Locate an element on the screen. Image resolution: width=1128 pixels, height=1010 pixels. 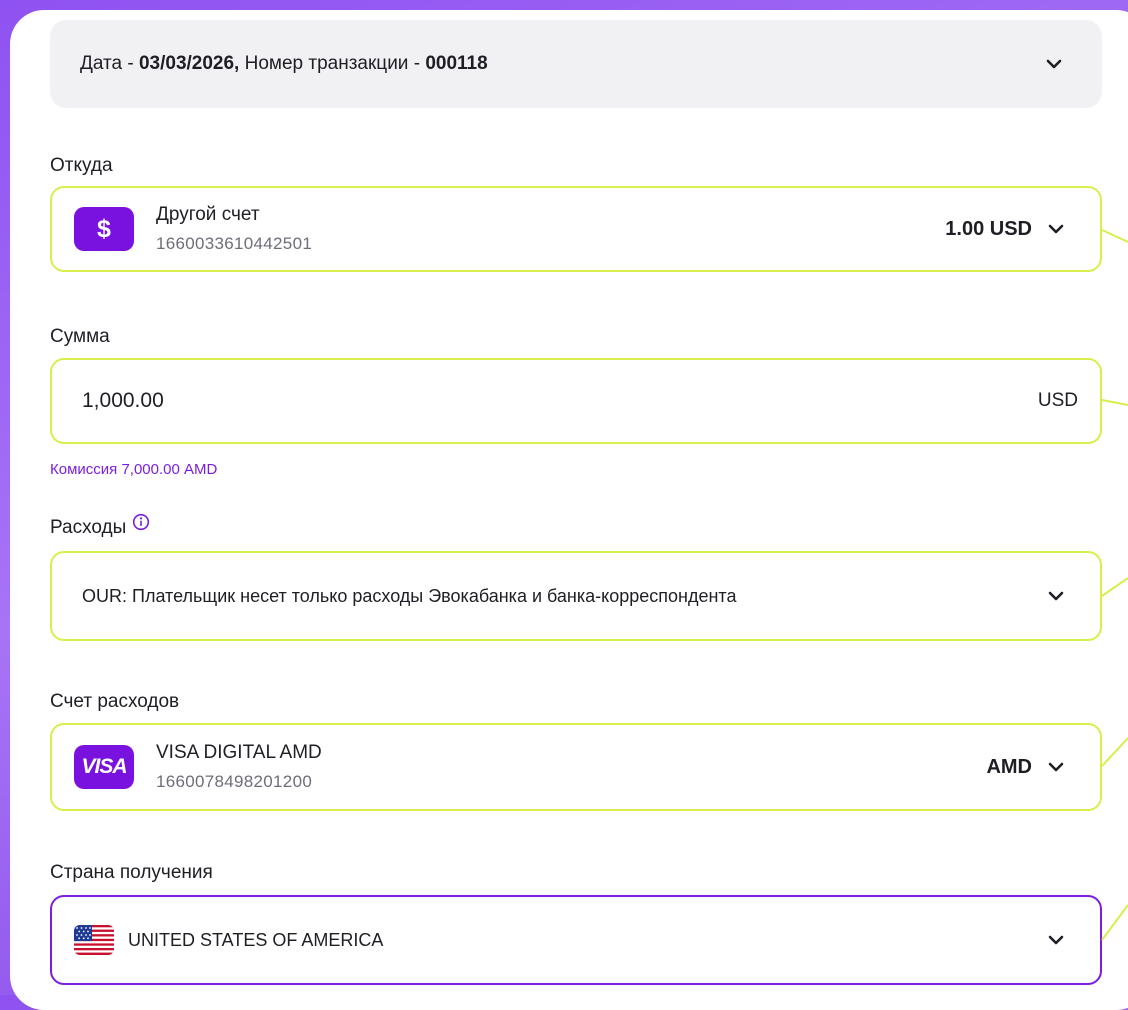
annotation-connectors is located at coordinates (1114, 585).